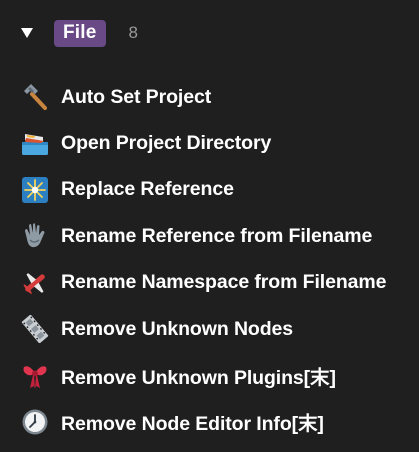  I want to click on sparkle-icon, so click(35, 190).